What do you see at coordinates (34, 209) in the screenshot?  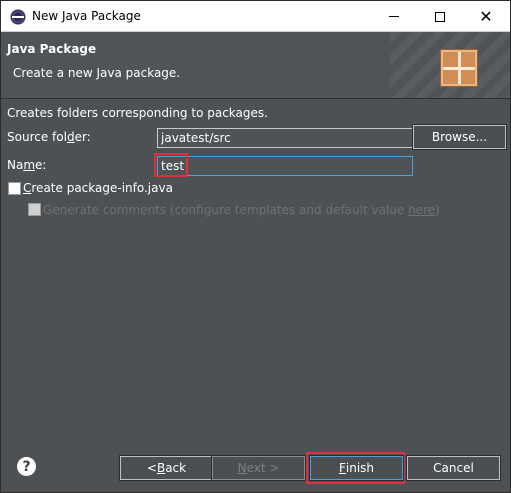 I see `generate-comments-checkbox` at bounding box center [34, 209].